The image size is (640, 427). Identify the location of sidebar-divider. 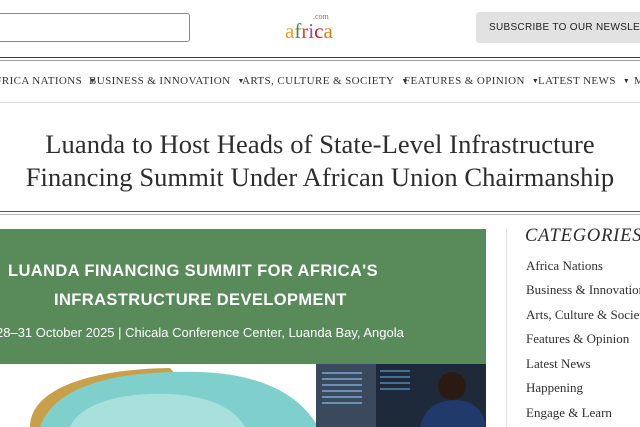
(506, 328).